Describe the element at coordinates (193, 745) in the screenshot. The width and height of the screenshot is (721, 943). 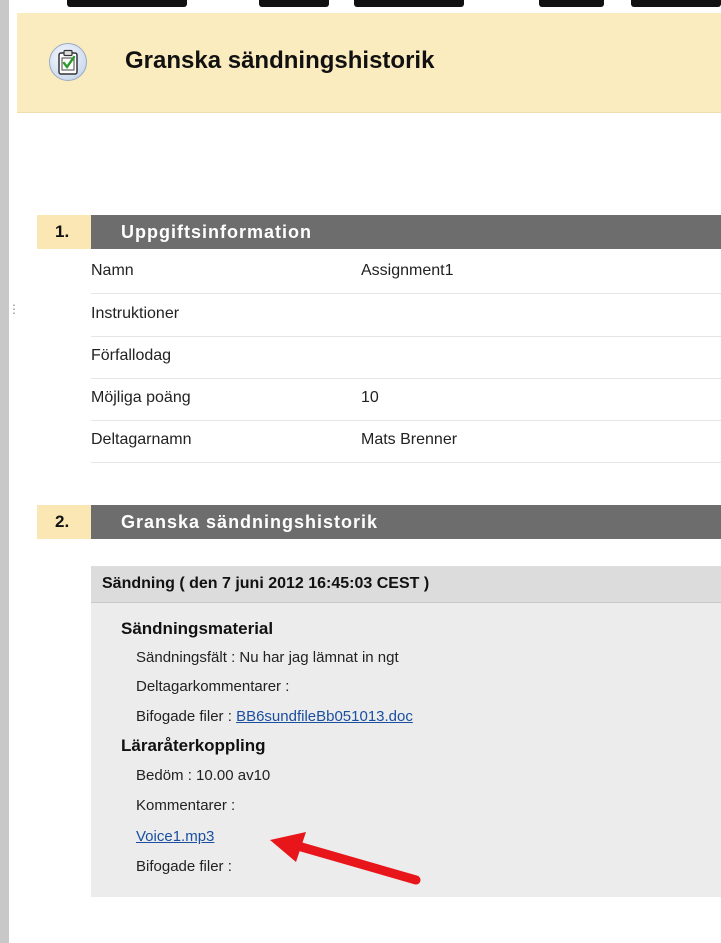
I see `teacher-feedback-heading: Läraråterkoppling` at that location.